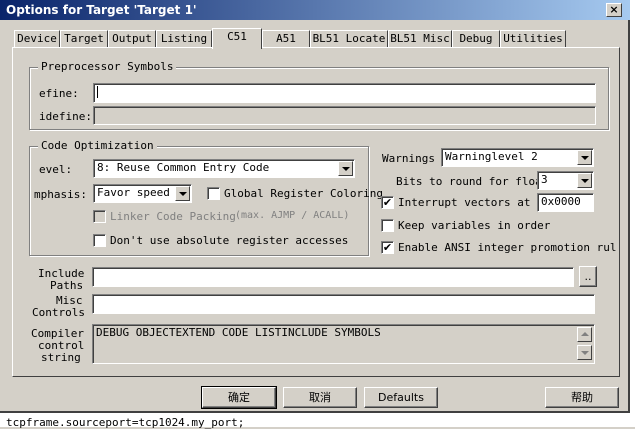 Image resolution: width=635 pixels, height=429 pixels. Describe the element at coordinates (333, 277) in the screenshot. I see `include-paths-input` at that location.